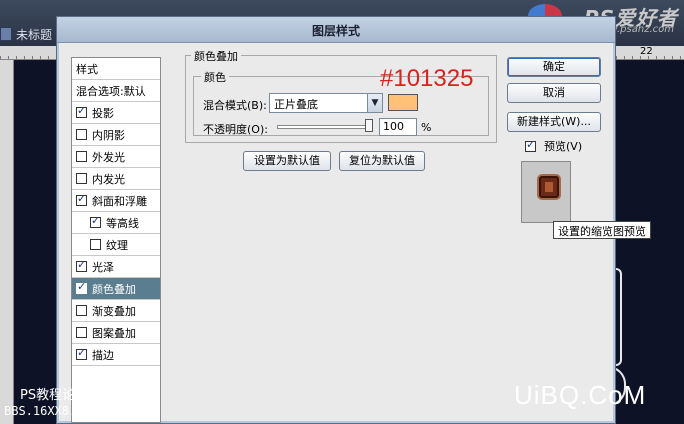 This screenshot has height=424, width=684. Describe the element at coordinates (602, 230) in the screenshot. I see `thumbnail-tooltip: 设置的缩览图预览` at that location.